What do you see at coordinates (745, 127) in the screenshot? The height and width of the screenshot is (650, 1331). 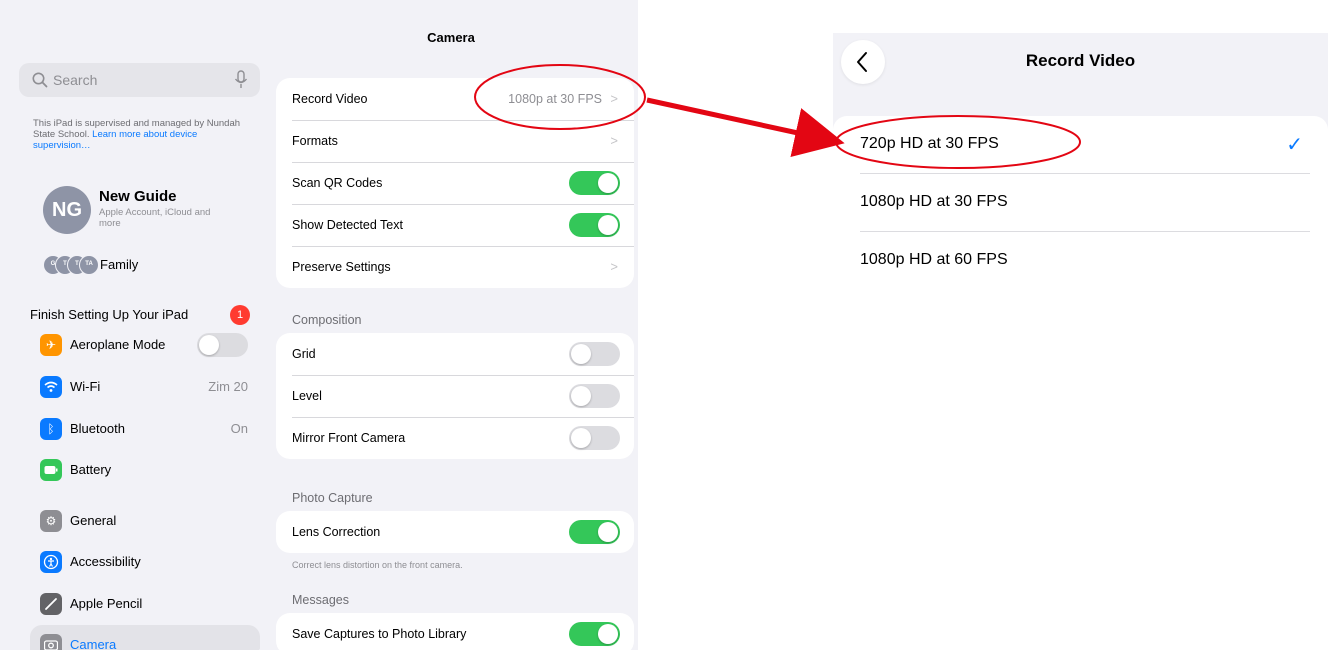 I see `annotation-arrow` at bounding box center [745, 127].